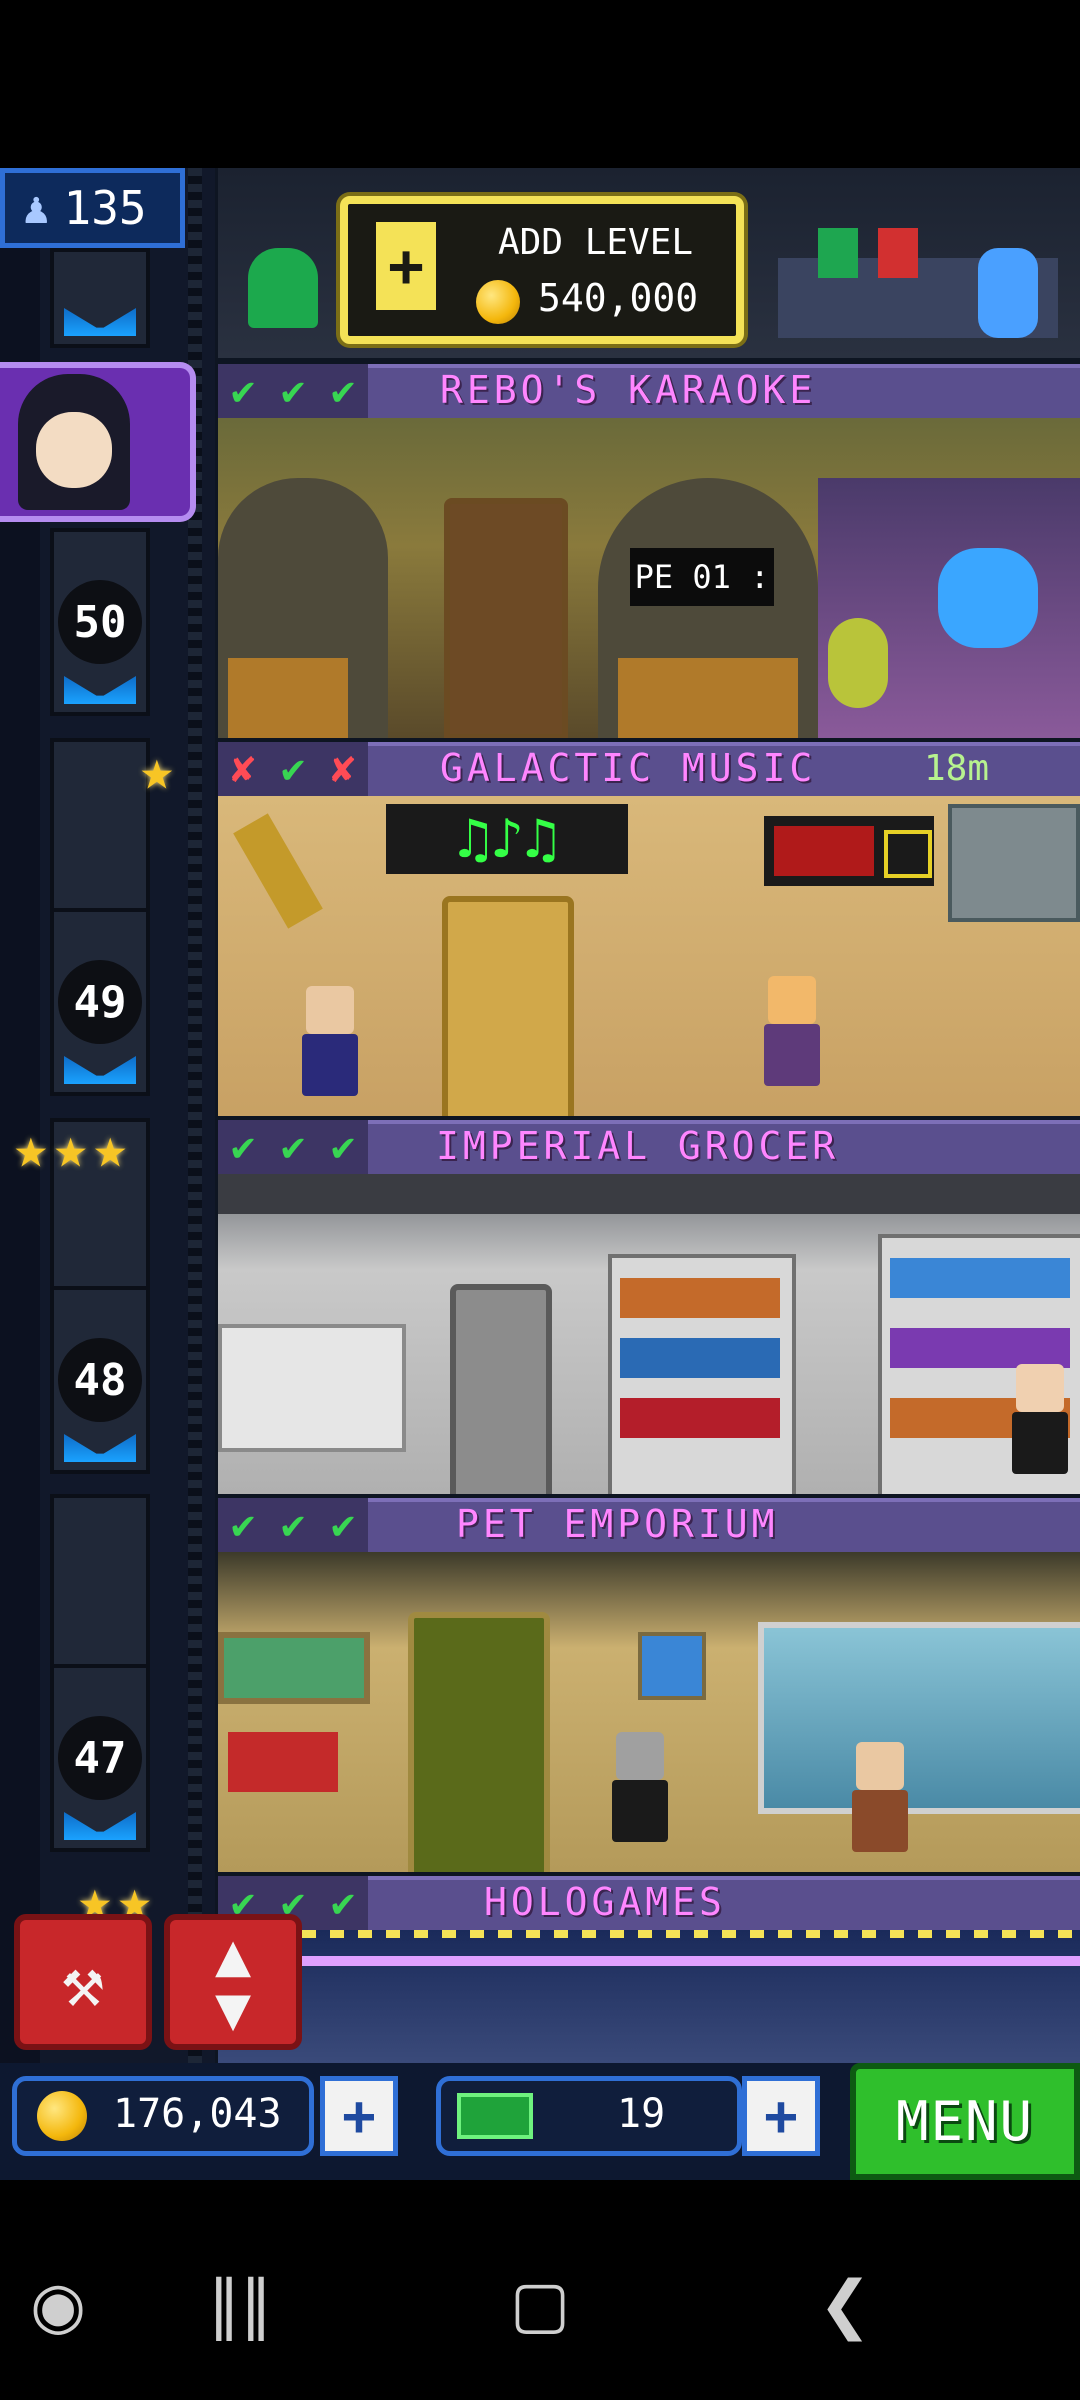 The width and height of the screenshot is (1080, 2400). I want to click on neon-sign, so click(849, 851).